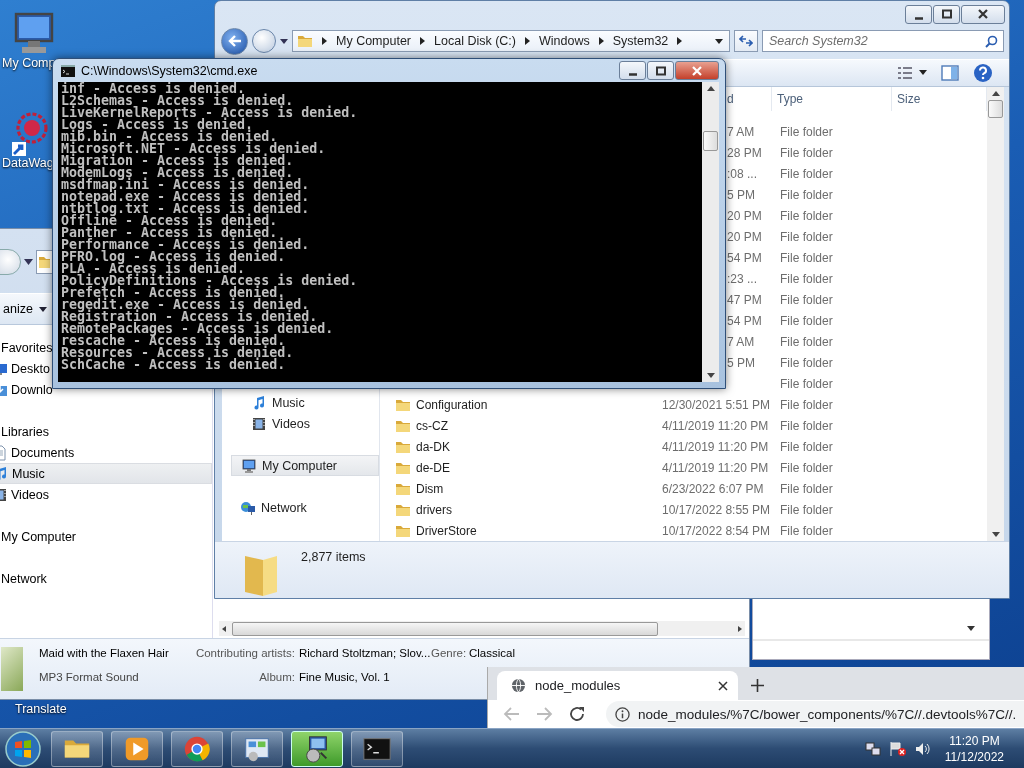 The height and width of the screenshot is (768, 1024). Describe the element at coordinates (249, 465) in the screenshot. I see `computer-icon` at that location.